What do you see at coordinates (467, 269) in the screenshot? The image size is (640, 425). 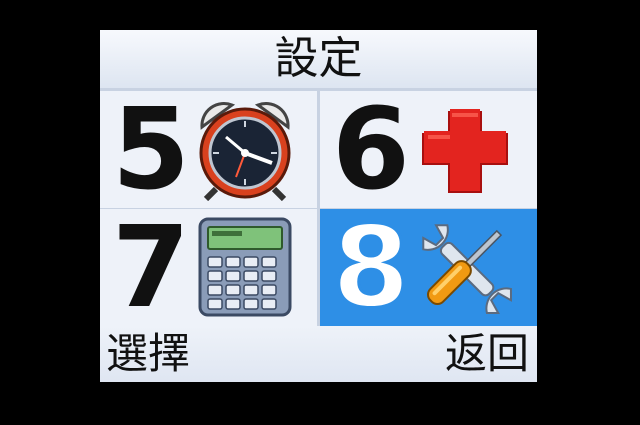 I see `tools-icon` at bounding box center [467, 269].